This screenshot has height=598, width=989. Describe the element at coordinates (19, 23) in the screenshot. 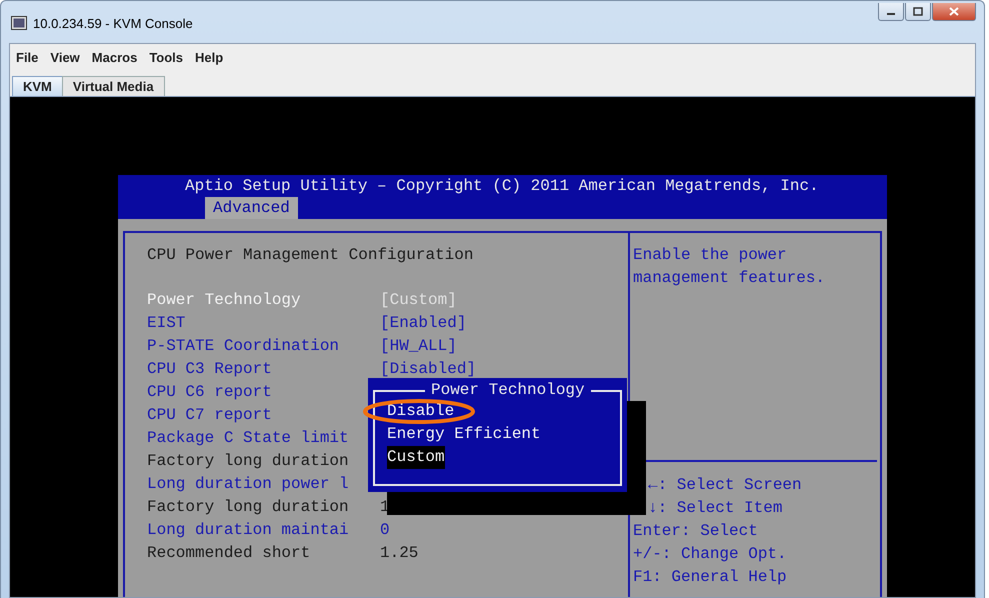

I see `monitor-icon` at that location.